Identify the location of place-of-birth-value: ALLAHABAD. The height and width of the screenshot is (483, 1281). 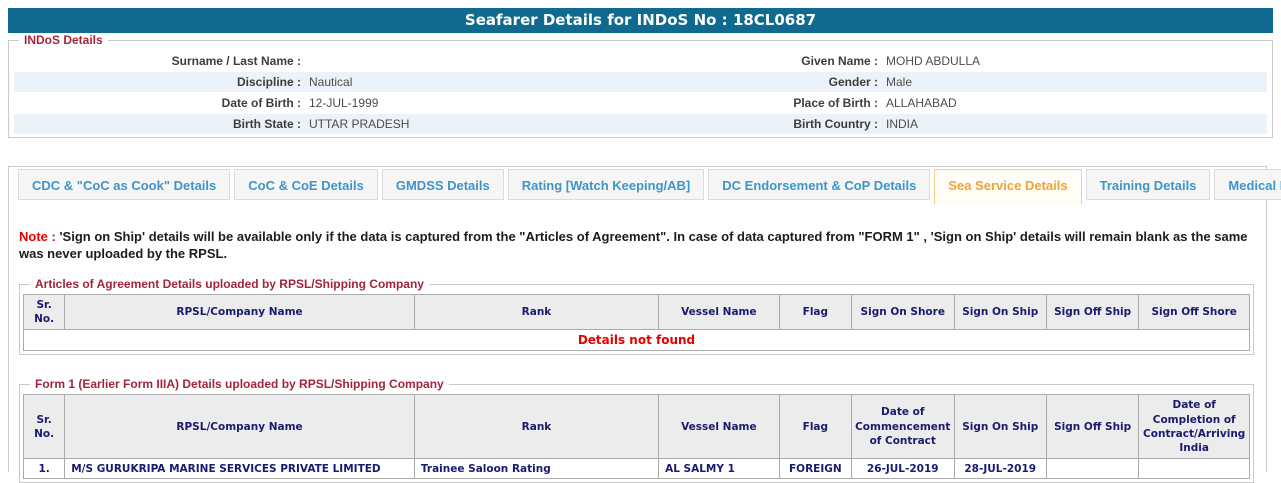
(921, 103).